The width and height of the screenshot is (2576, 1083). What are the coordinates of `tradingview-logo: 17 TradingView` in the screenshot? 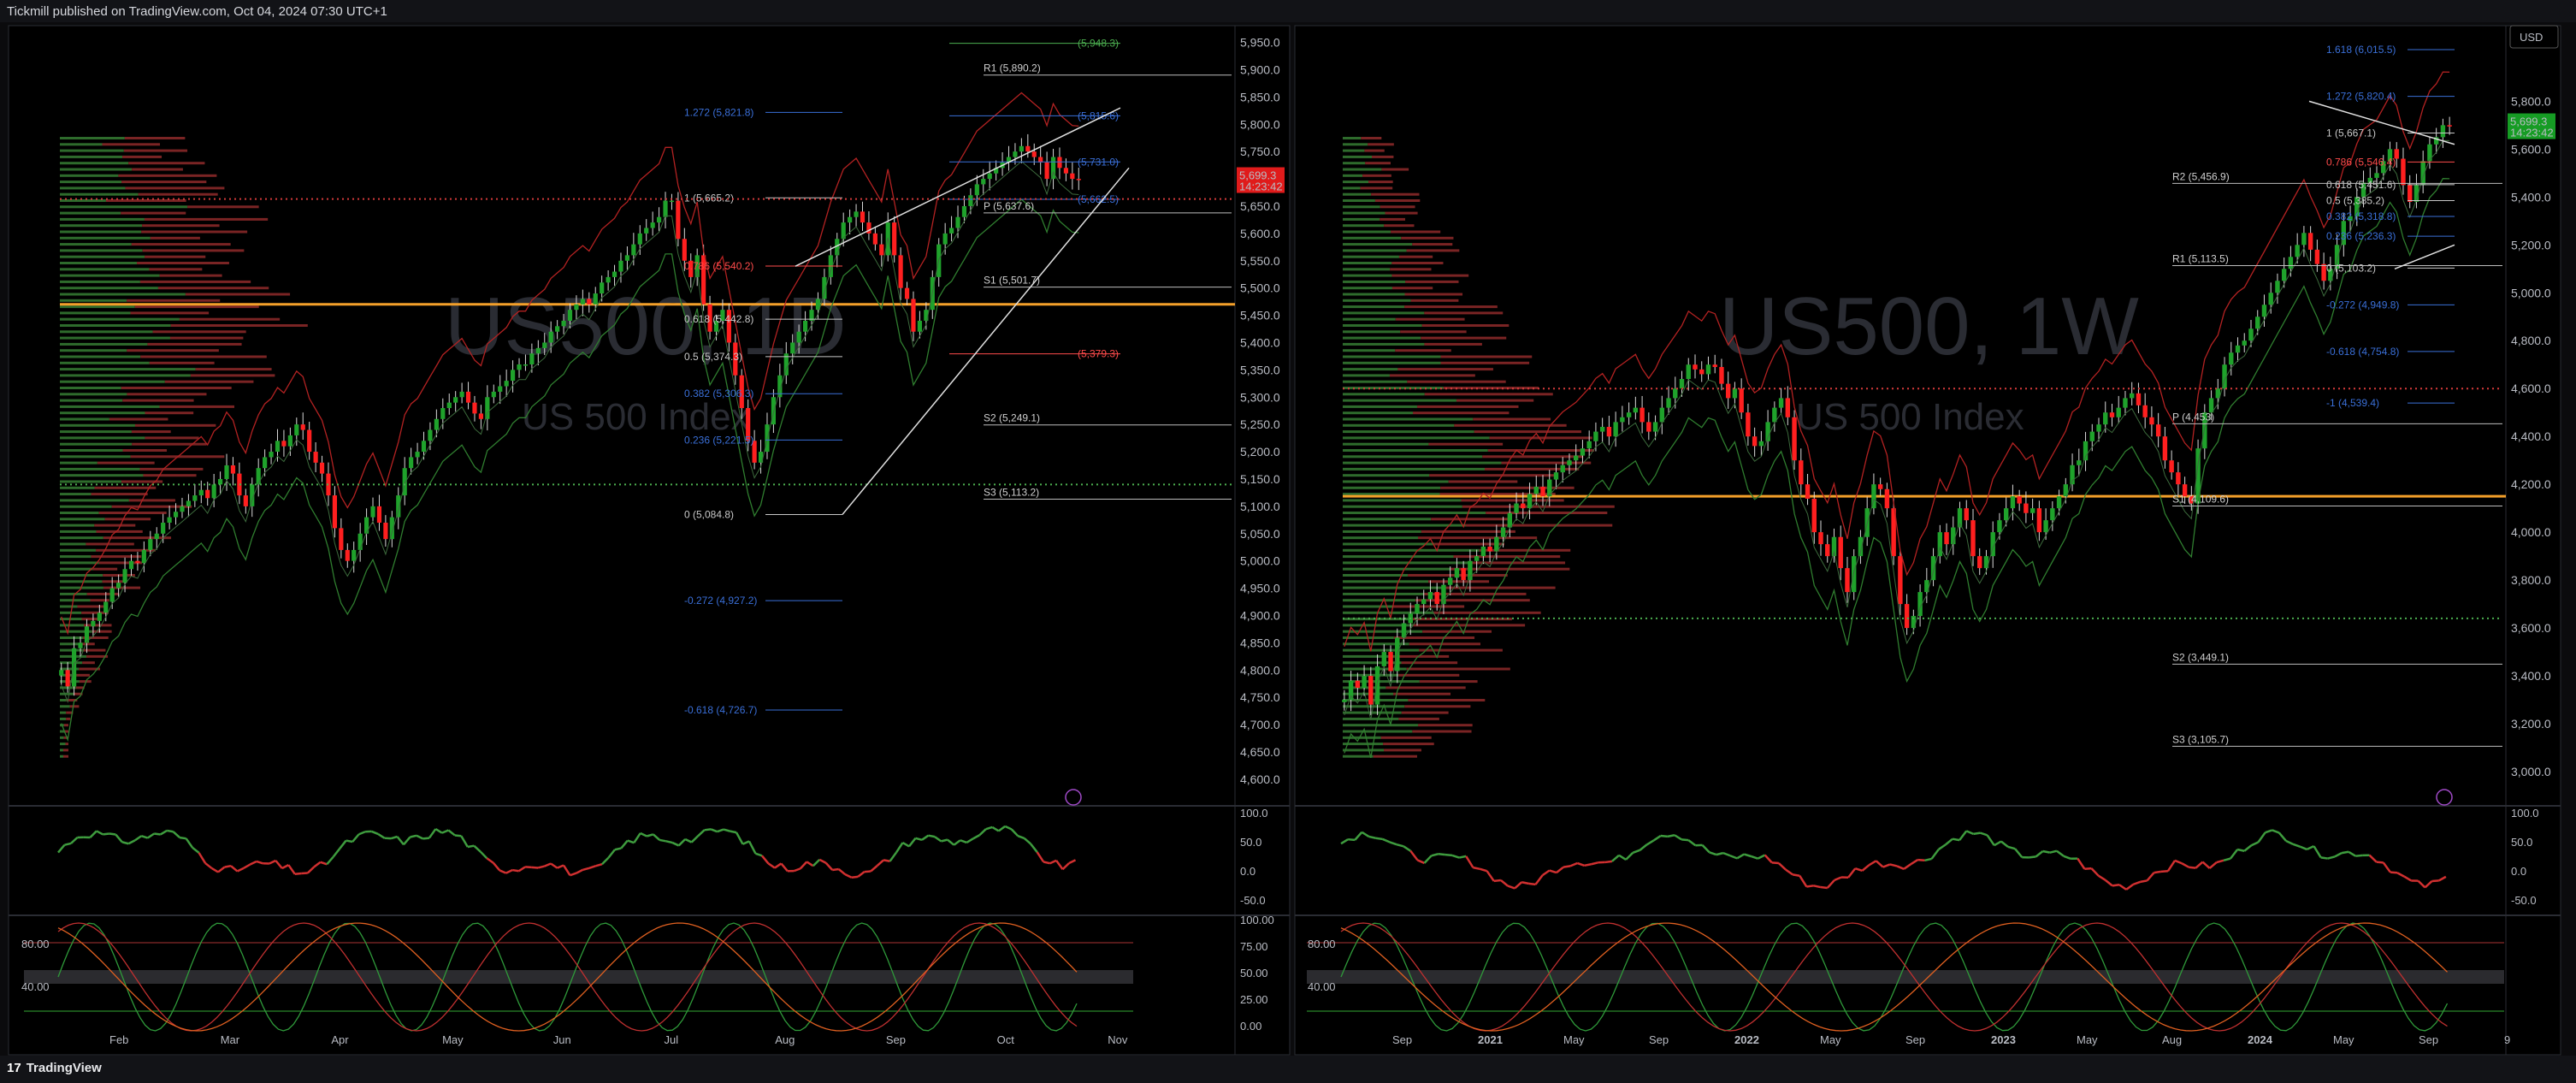 It's located at (54, 1068).